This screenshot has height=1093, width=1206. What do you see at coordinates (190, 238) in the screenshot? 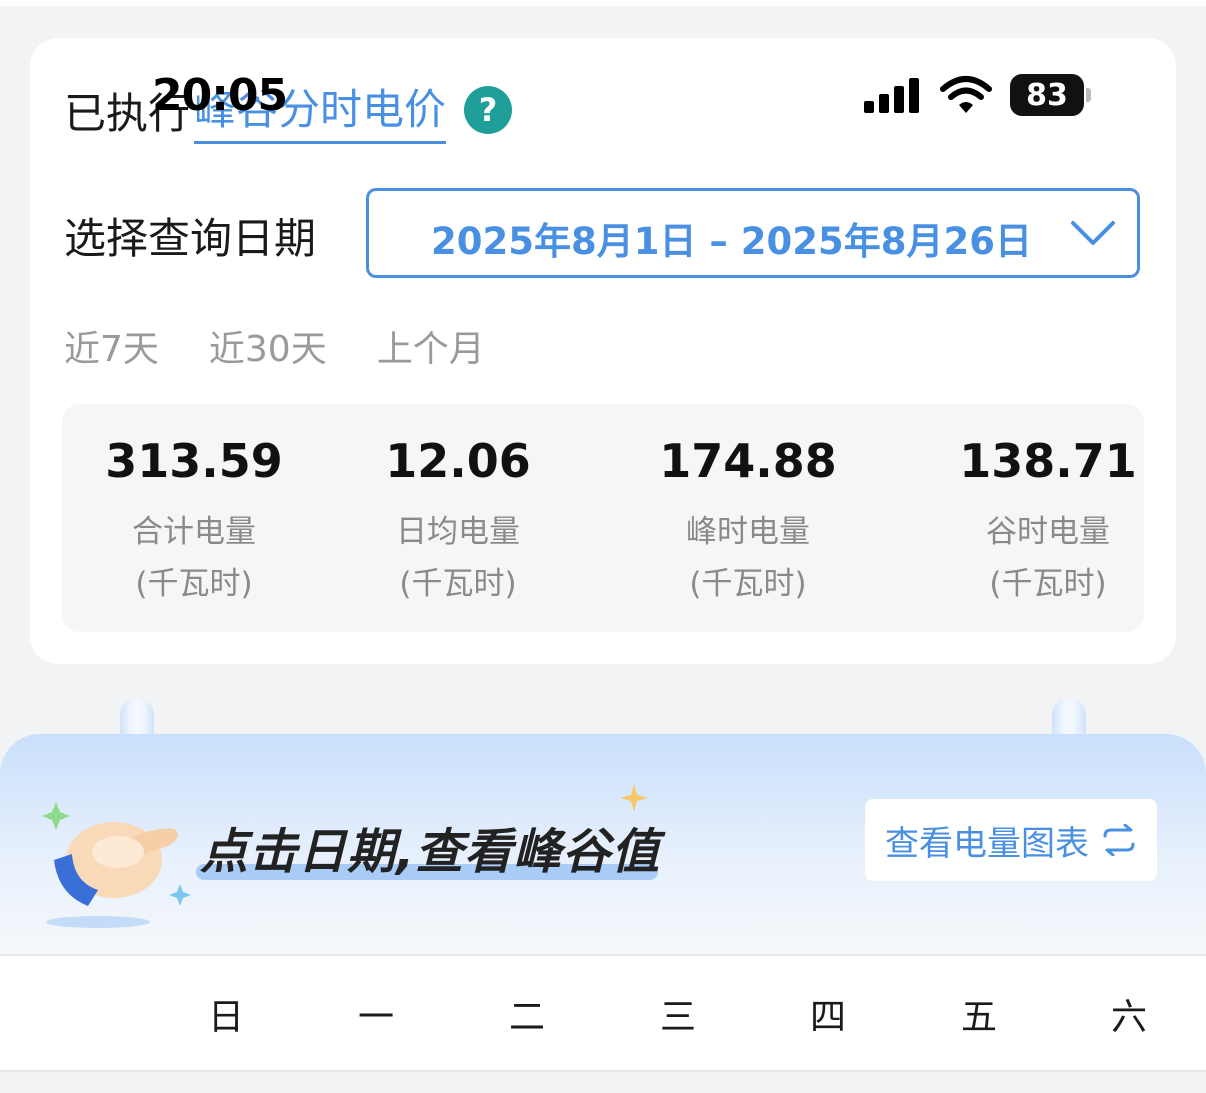
I see `date-label: 选择查询日期` at bounding box center [190, 238].